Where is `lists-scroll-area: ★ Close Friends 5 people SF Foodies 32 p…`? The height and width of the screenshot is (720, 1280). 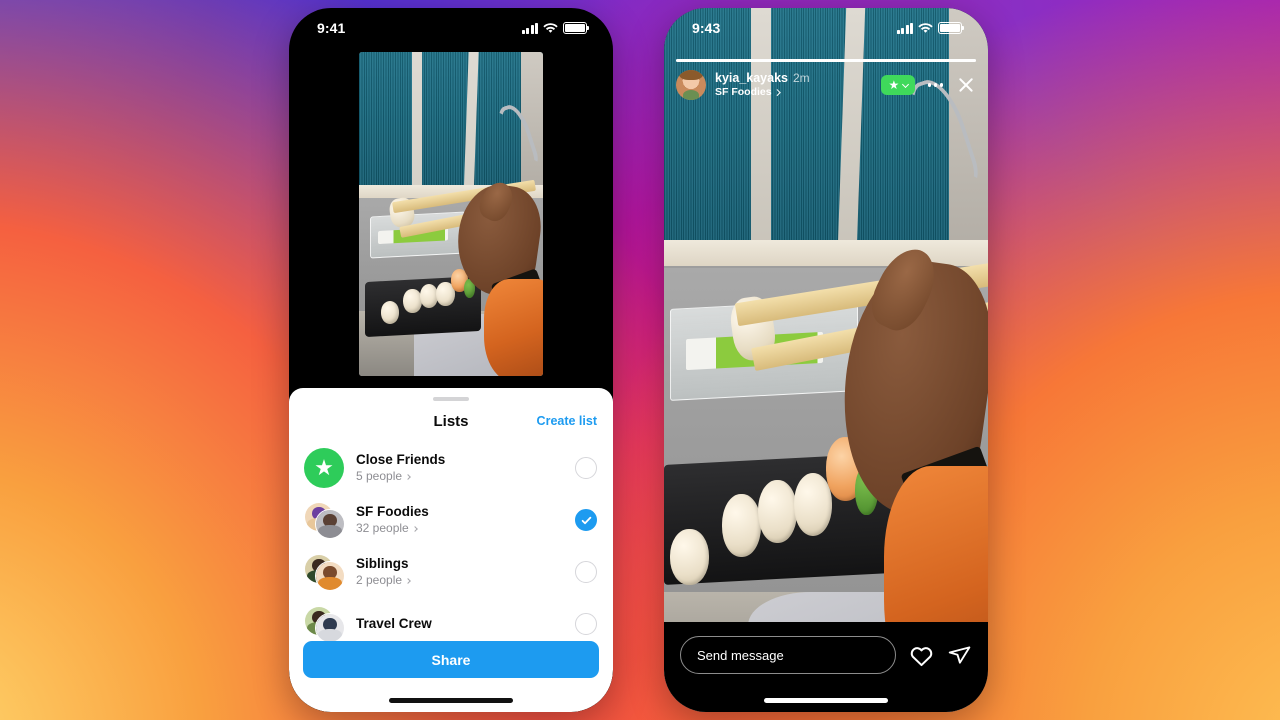
lists-scroll-area: ★ Close Friends 5 people SF Foodies 32 p… is located at coordinates (451, 546).